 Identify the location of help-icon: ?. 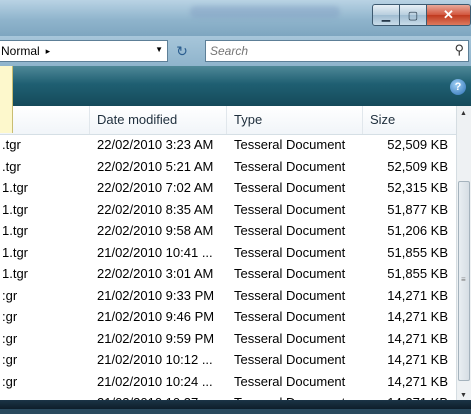
(458, 87).